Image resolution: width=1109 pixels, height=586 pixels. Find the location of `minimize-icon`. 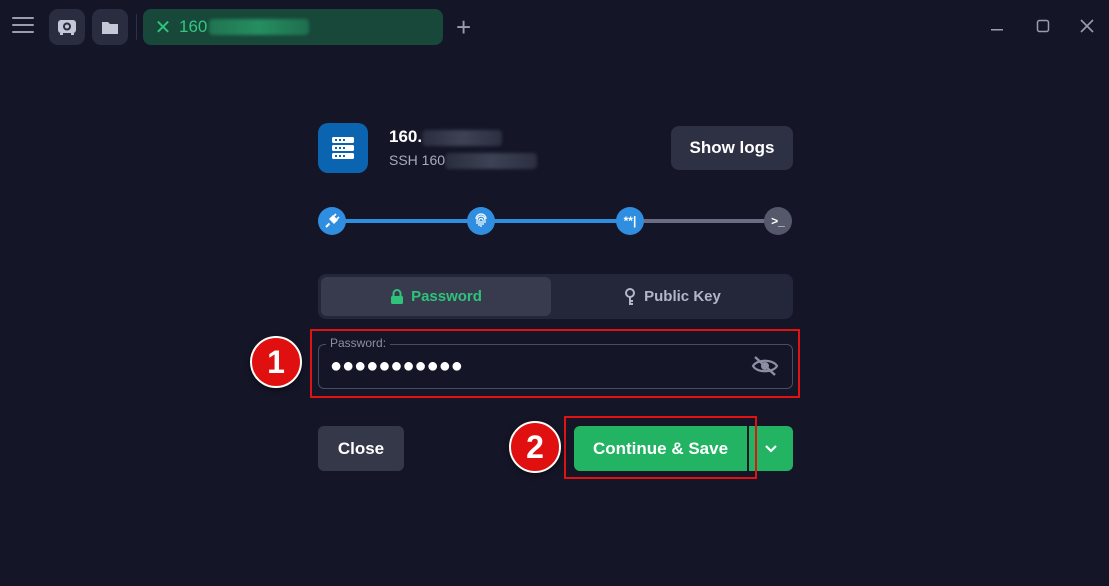

minimize-icon is located at coordinates (997, 30).